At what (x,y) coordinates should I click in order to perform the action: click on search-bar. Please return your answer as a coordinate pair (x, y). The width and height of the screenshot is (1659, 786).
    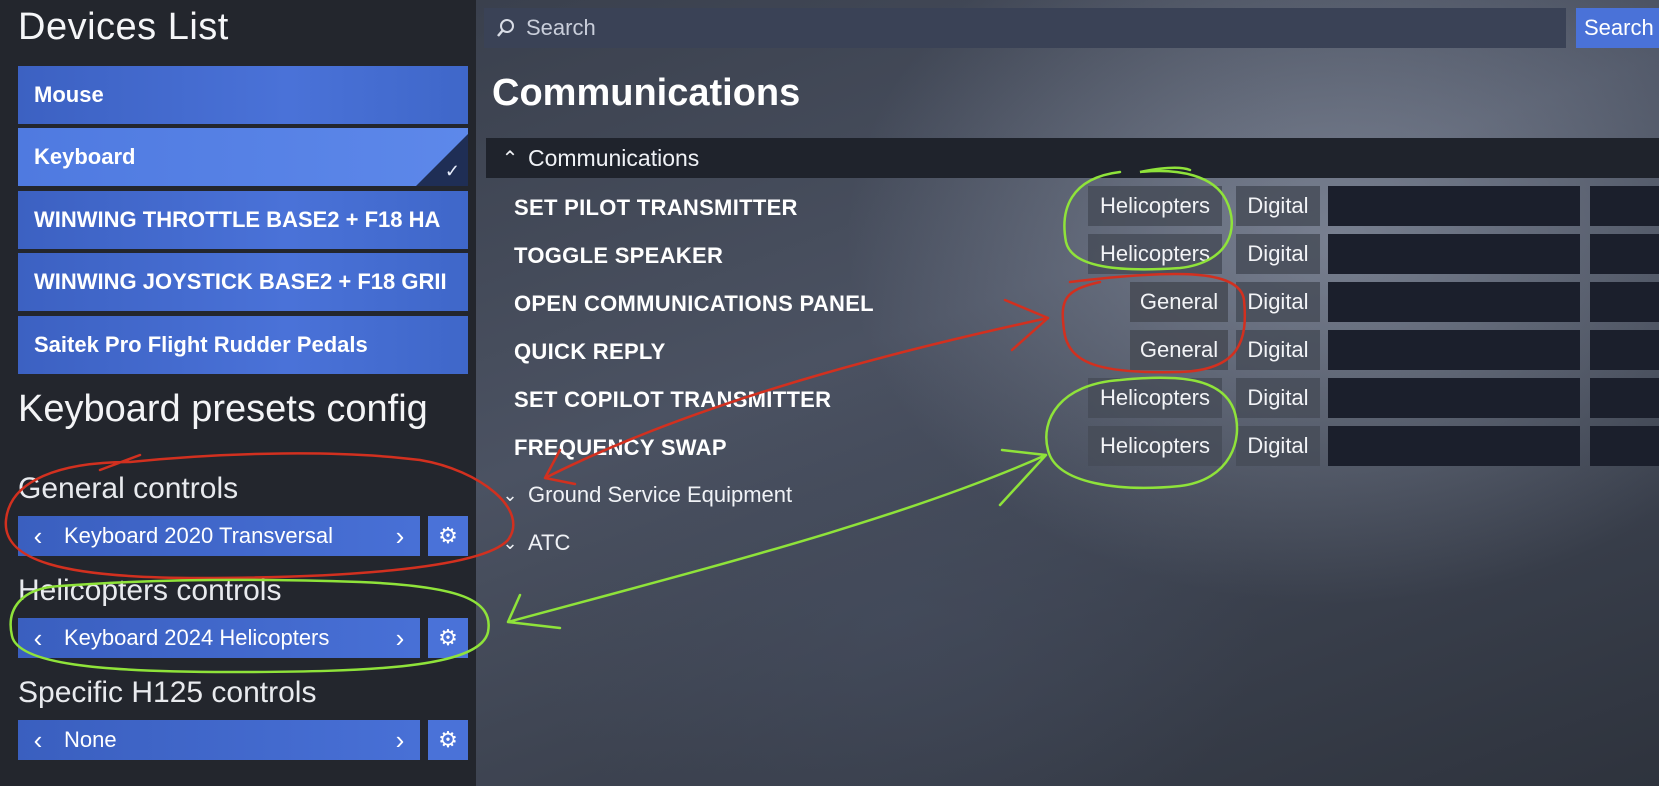
    Looking at the image, I should click on (1025, 28).